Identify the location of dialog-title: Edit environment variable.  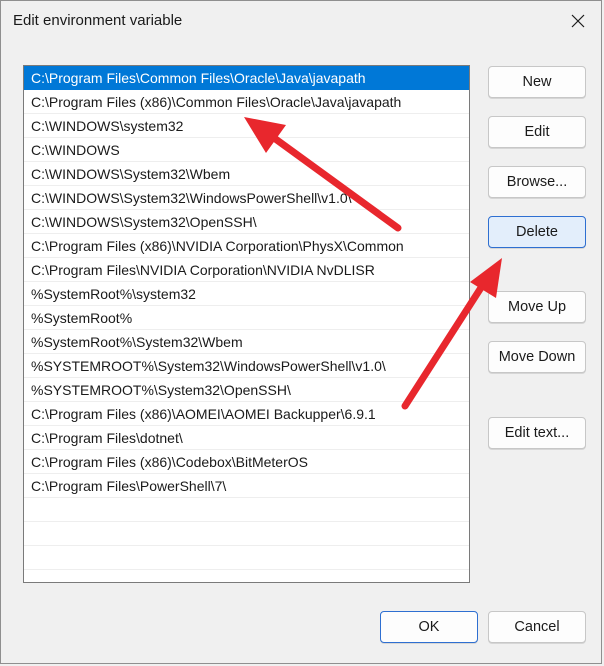
(98, 20).